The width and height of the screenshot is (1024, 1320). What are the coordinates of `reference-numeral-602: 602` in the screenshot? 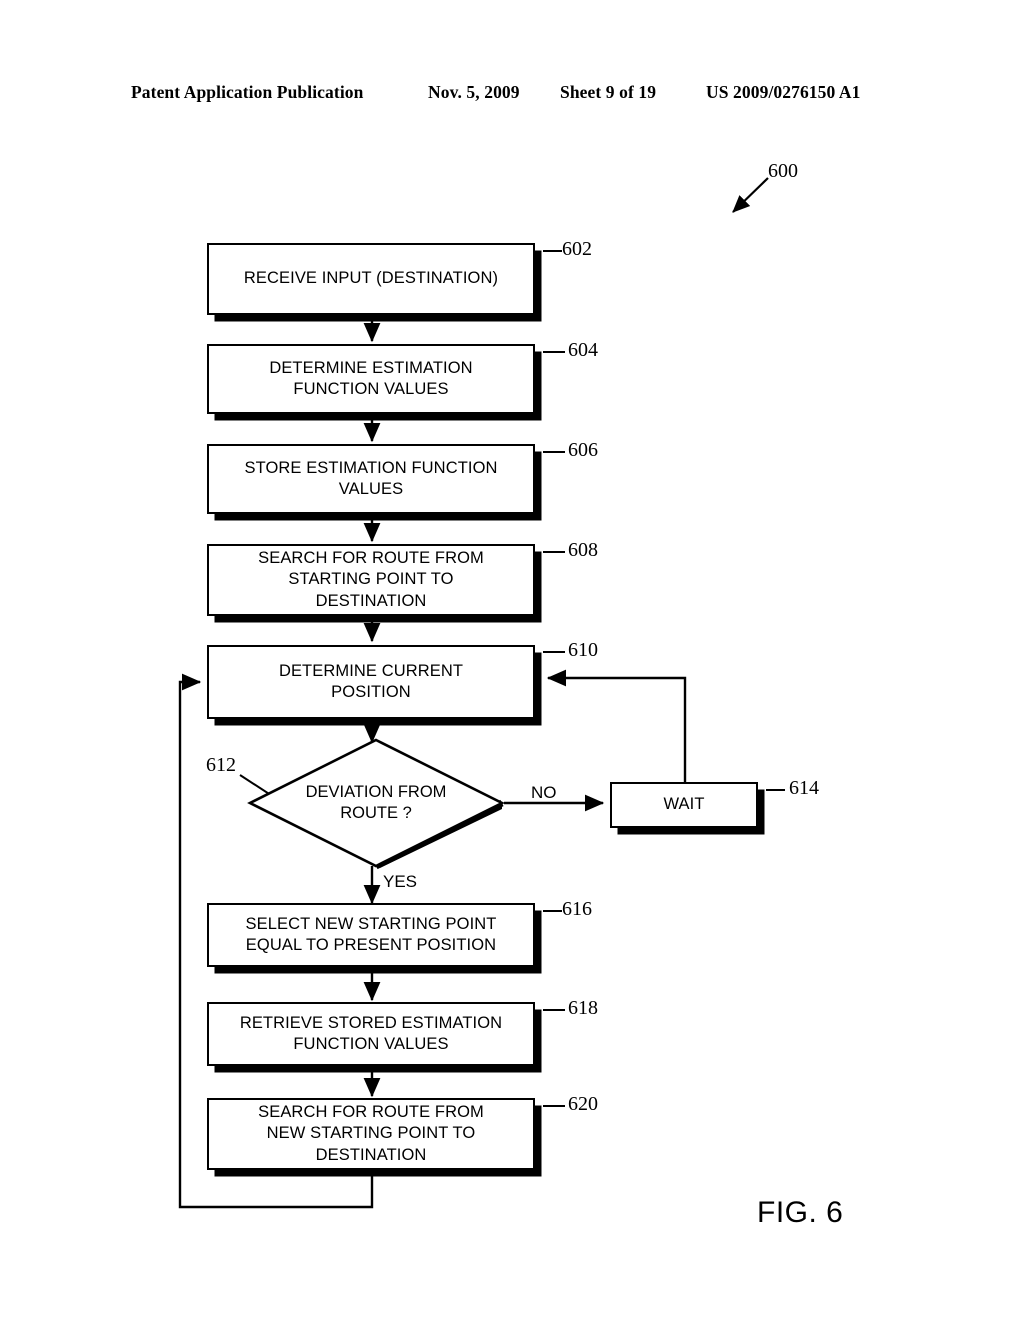 It's located at (577, 249).